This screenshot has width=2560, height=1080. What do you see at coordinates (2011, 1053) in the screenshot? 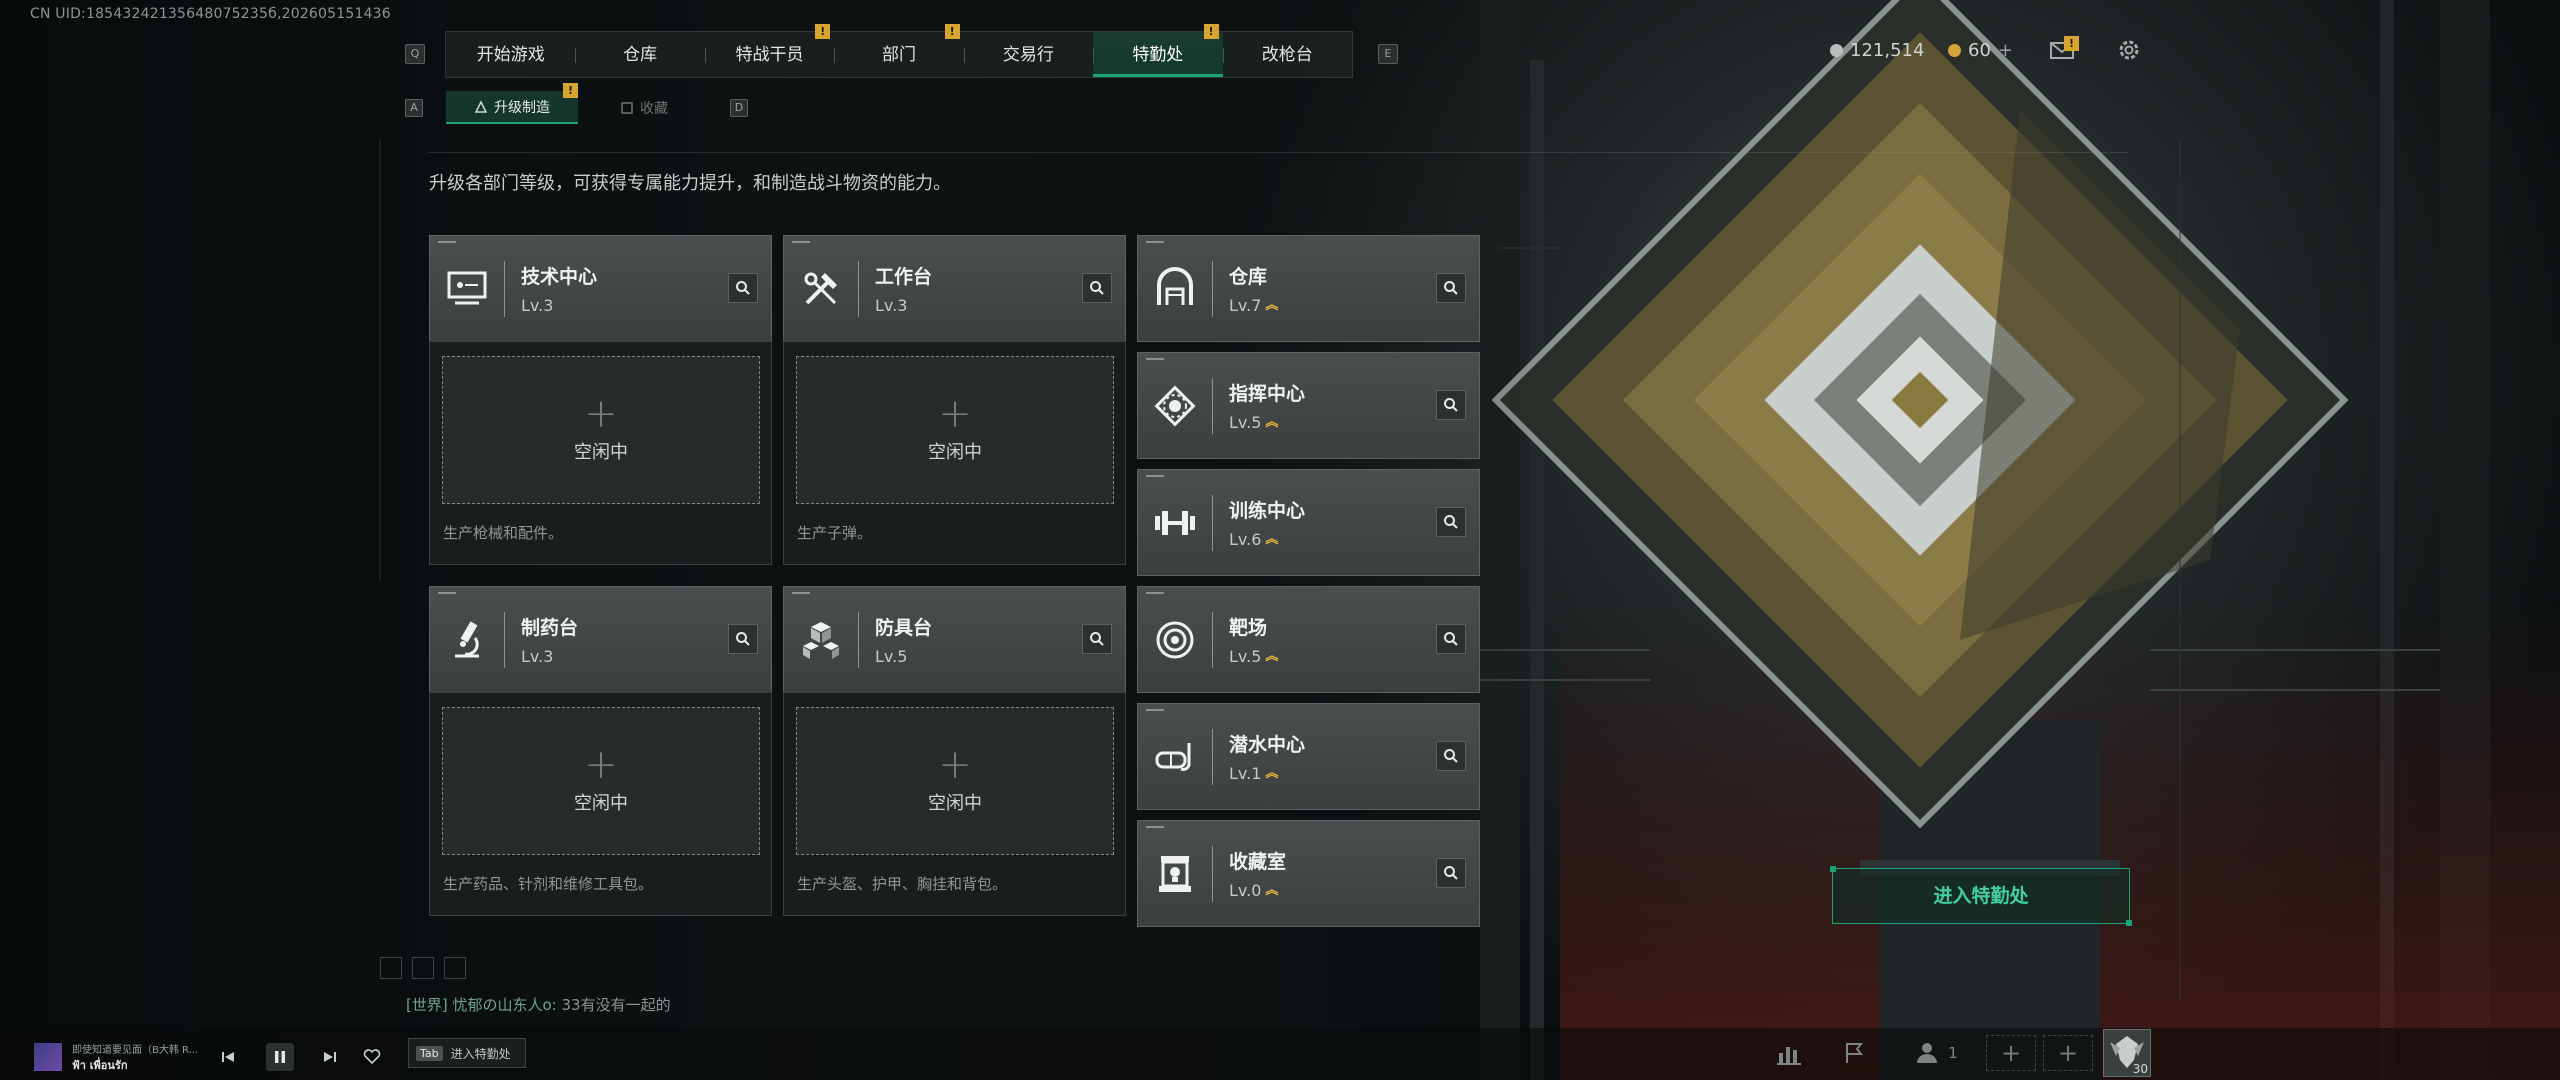
I see `invite-slot-1: +` at bounding box center [2011, 1053].